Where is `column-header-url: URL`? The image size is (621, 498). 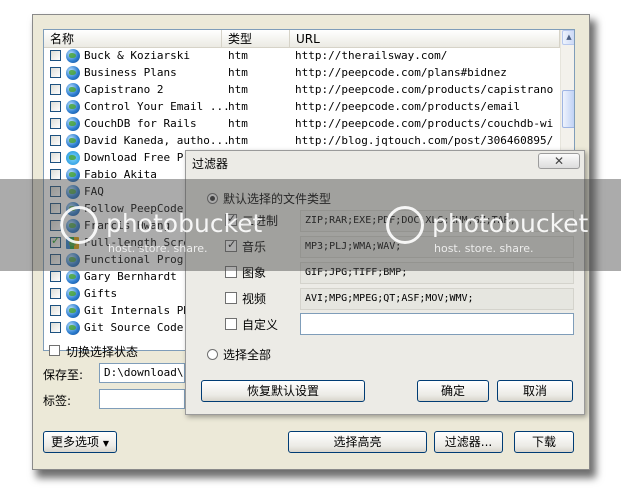
column-header-url: URL is located at coordinates (425, 39).